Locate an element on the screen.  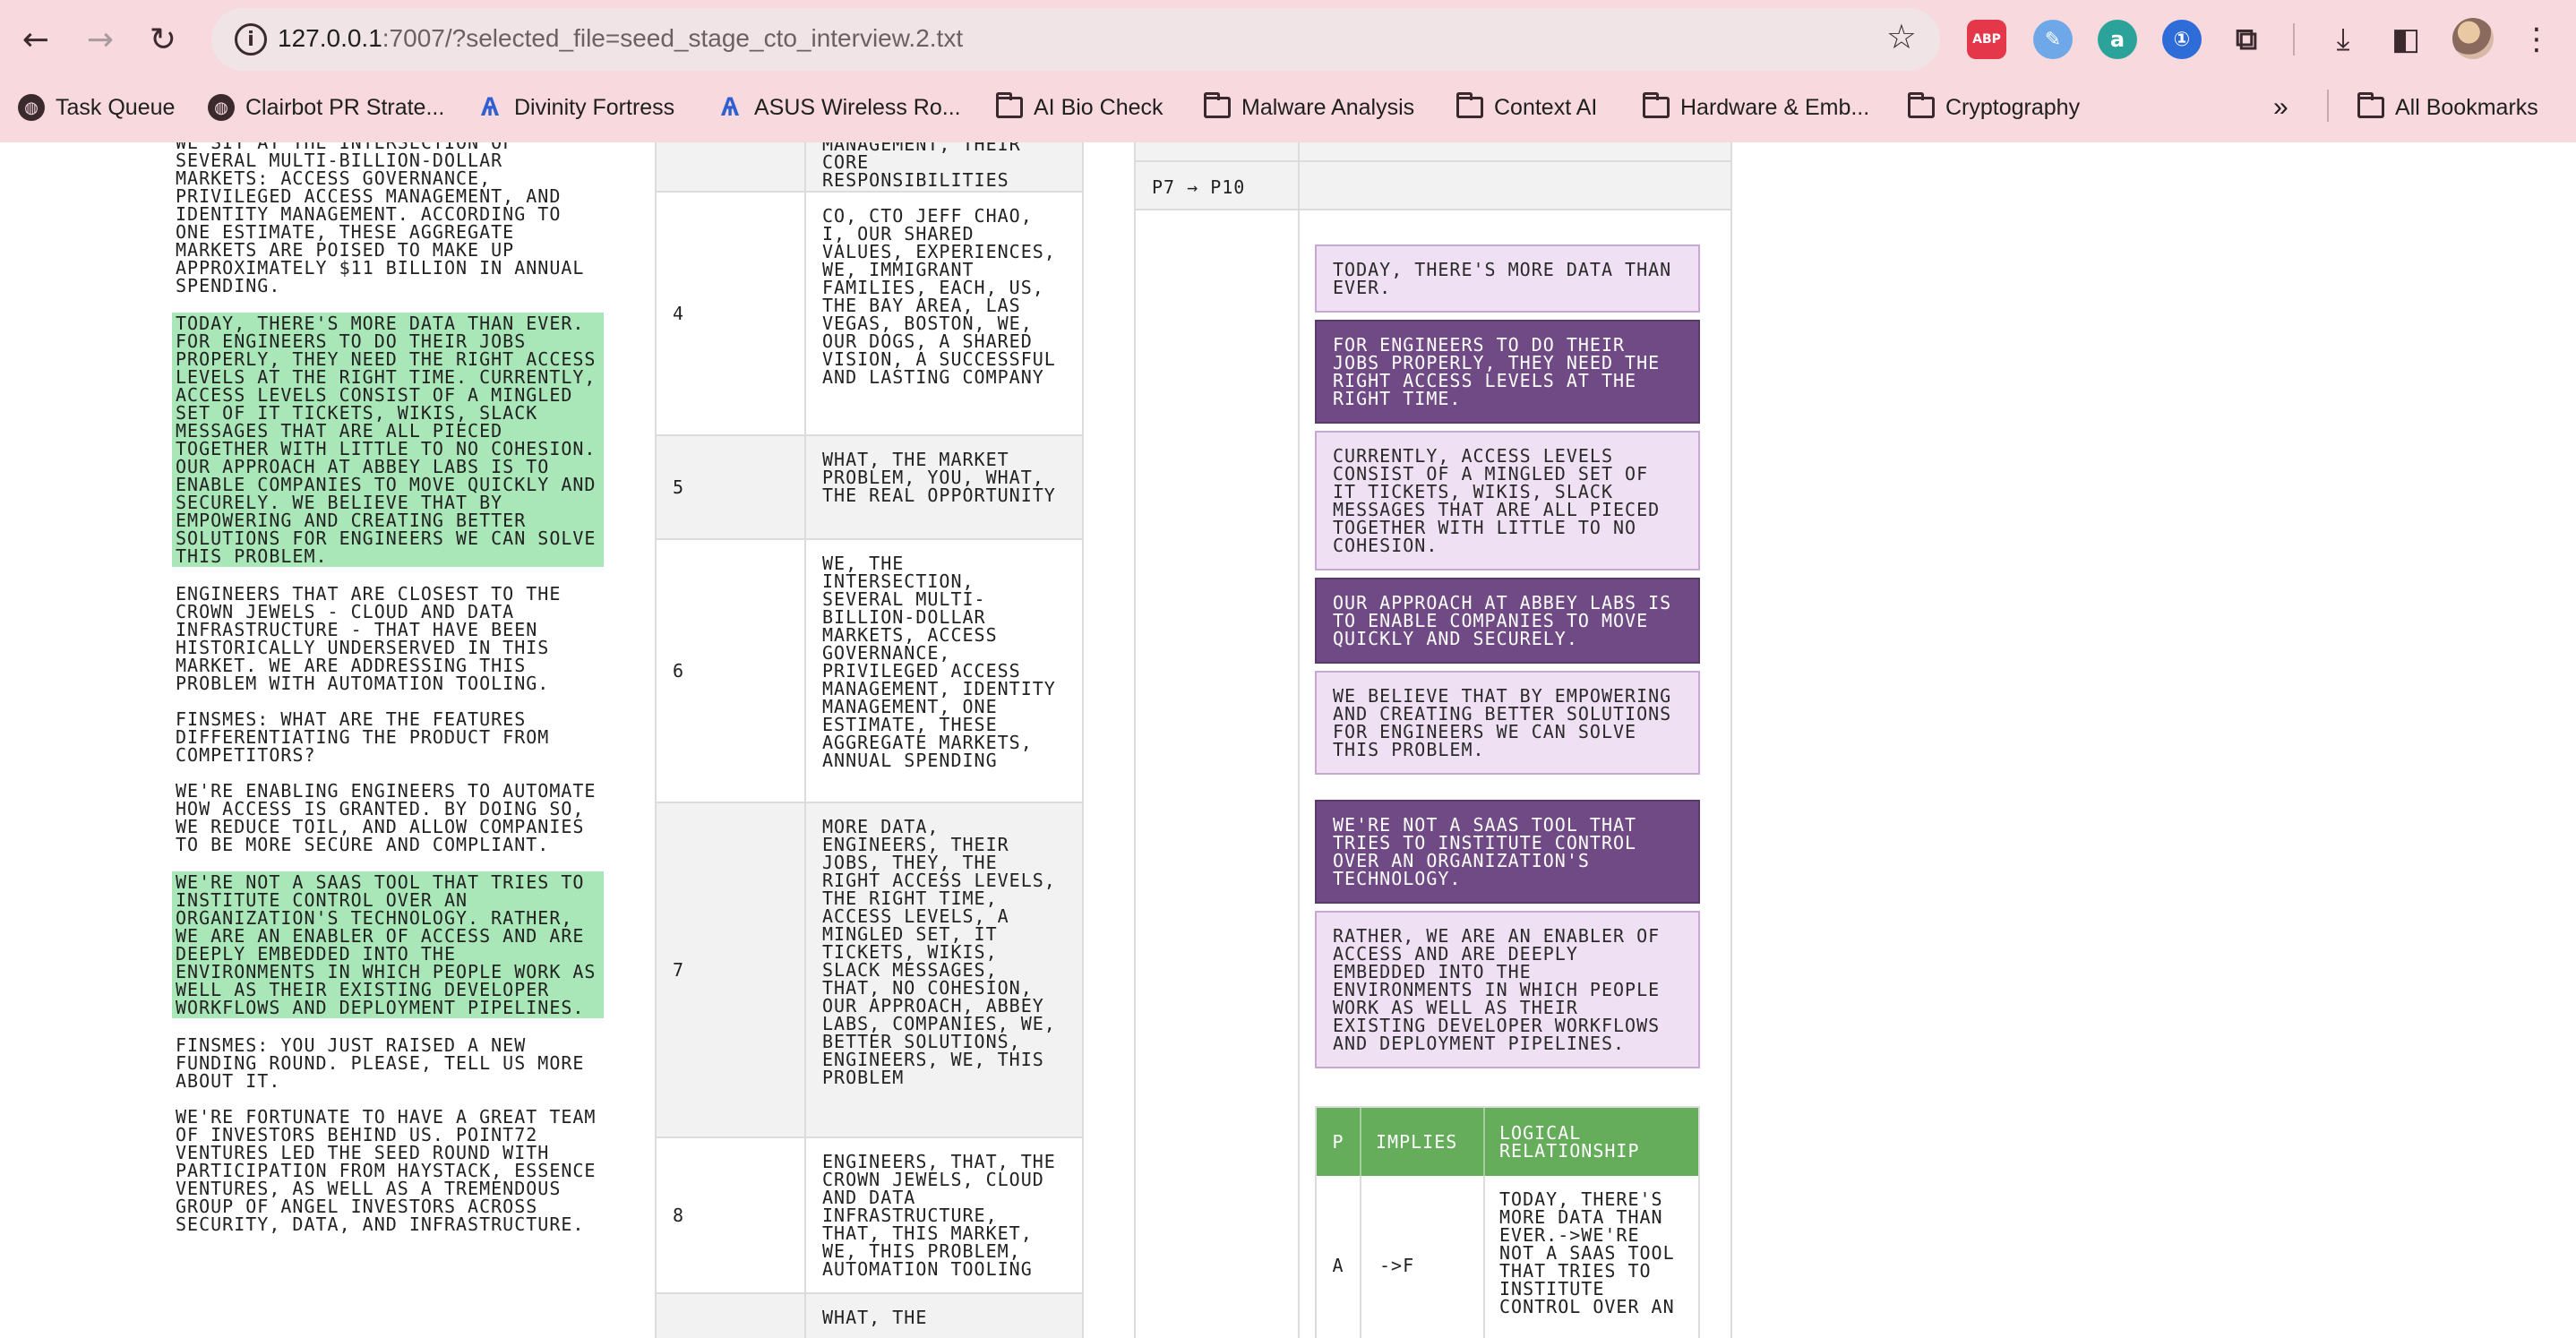
bookmark-folder-cryptography: Cryptography is located at coordinates (1994, 107).